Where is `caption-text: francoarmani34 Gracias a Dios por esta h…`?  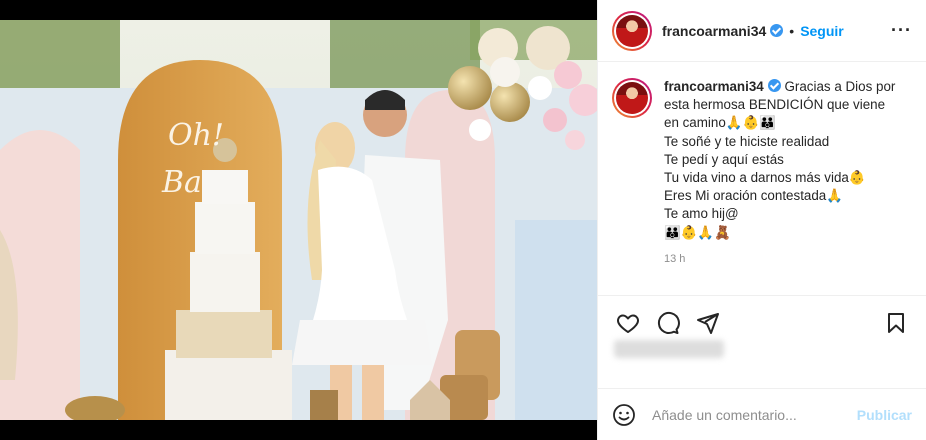
caption-text: francoarmani34 Gracias a Dios por esta h… is located at coordinates (779, 173).